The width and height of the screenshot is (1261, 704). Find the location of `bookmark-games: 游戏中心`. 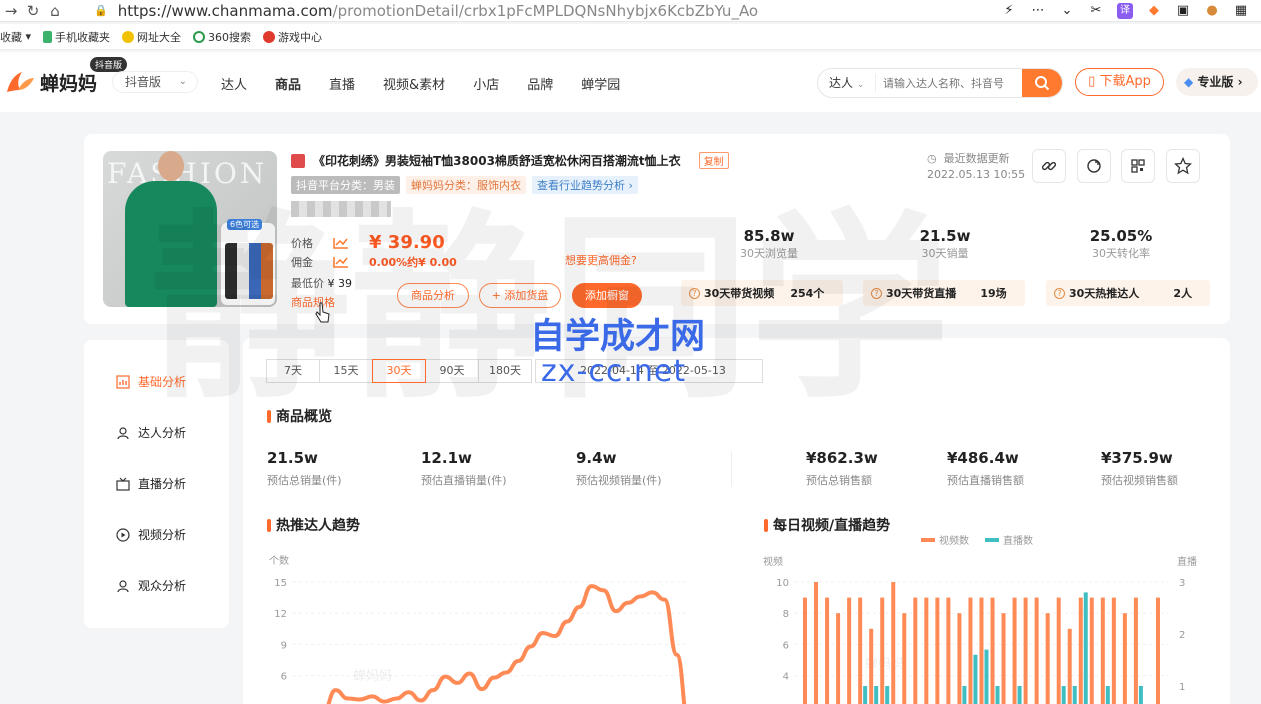

bookmark-games: 游戏中心 is located at coordinates (292, 37).